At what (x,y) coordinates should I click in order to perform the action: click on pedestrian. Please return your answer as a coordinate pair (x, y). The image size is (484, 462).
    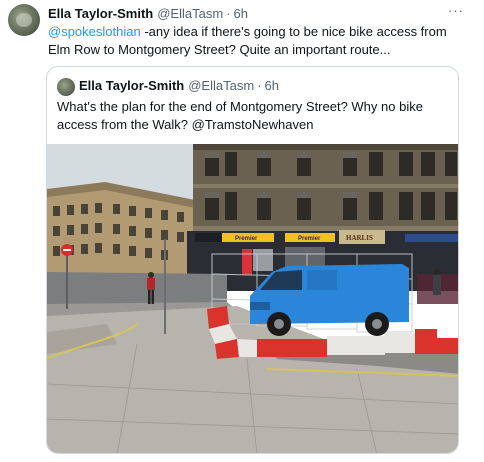
    Looking at the image, I should click on (151, 275).